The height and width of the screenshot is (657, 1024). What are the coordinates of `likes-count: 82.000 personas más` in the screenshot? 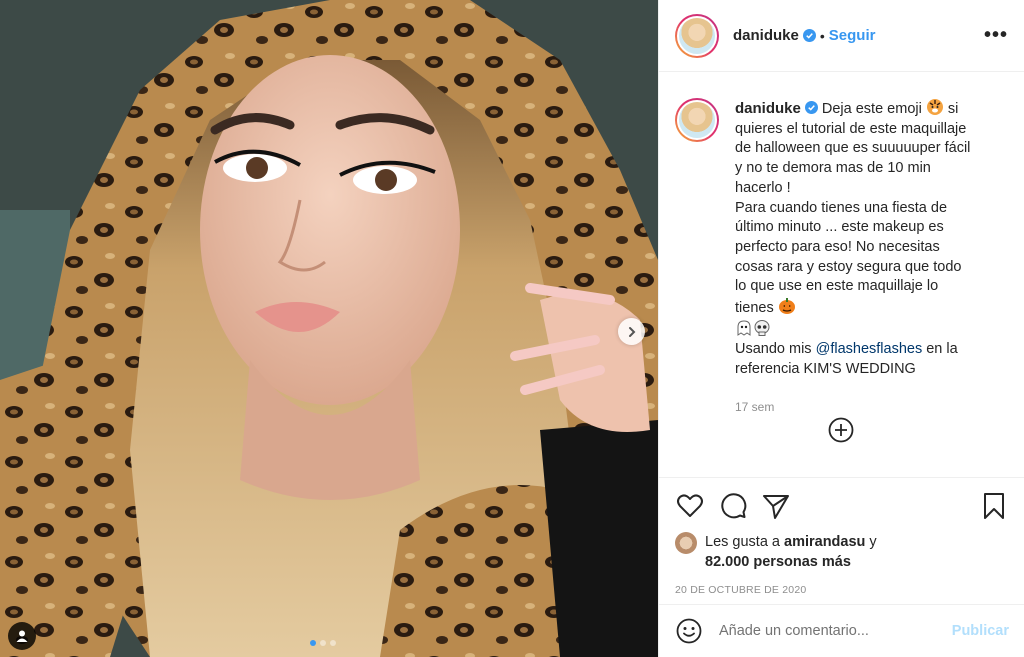 It's located at (778, 562).